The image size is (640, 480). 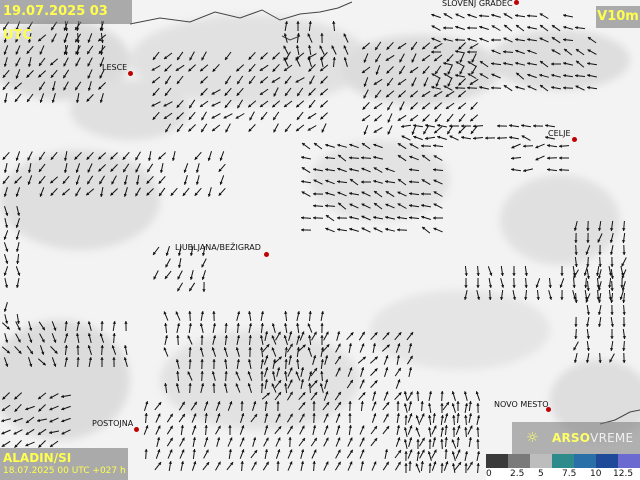 I want to click on brand-logo: ARSOVREME, so click(x=593, y=438).